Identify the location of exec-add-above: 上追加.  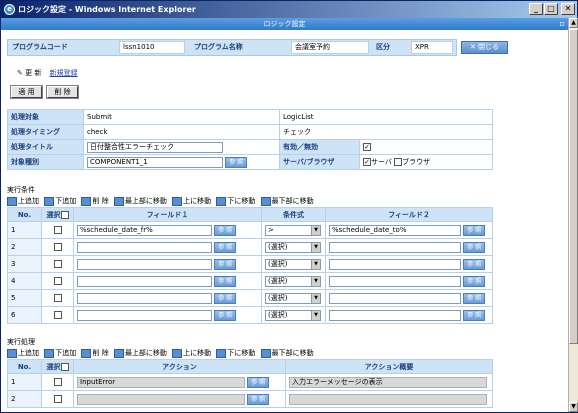
(23, 353).